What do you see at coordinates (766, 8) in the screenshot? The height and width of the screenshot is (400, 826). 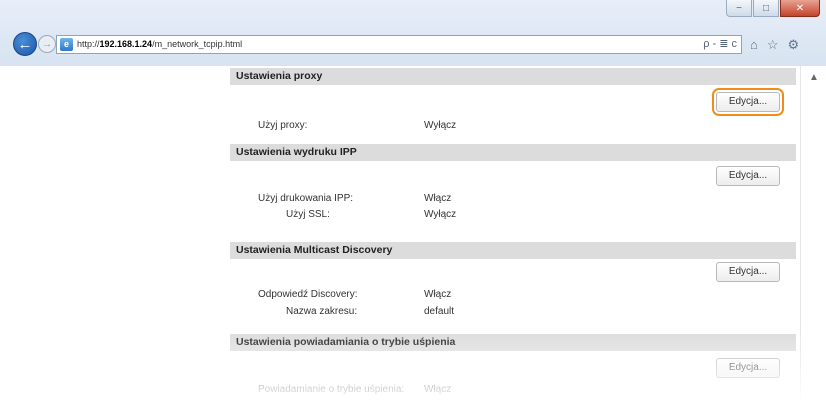 I see `maximize-button: □` at bounding box center [766, 8].